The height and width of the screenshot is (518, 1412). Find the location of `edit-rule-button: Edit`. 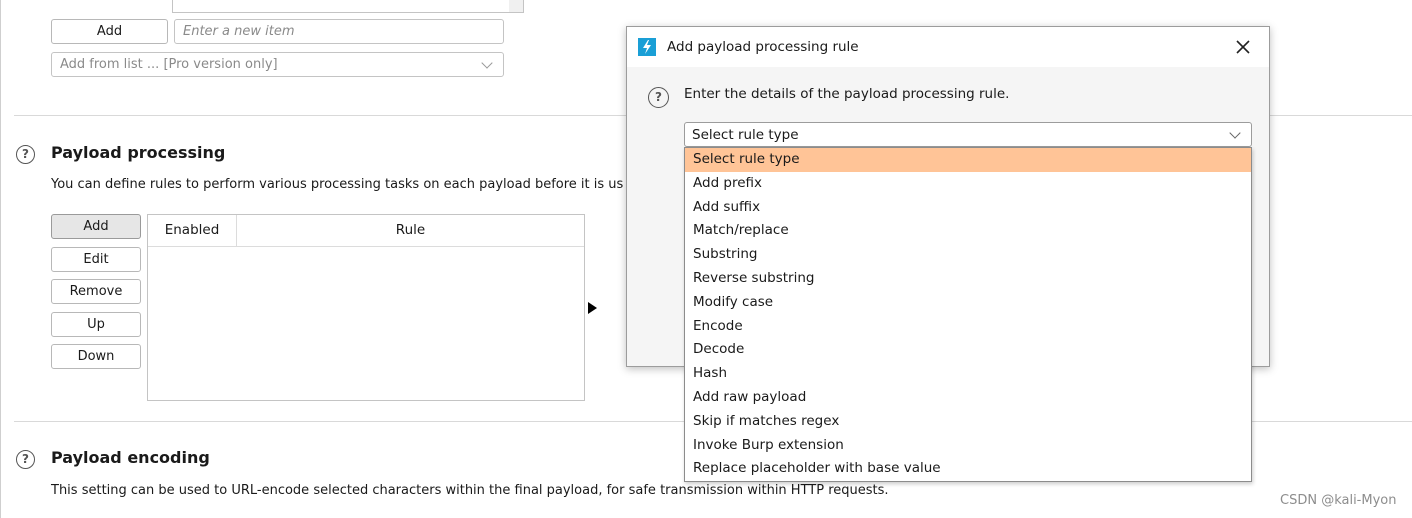

edit-rule-button: Edit is located at coordinates (96, 259).